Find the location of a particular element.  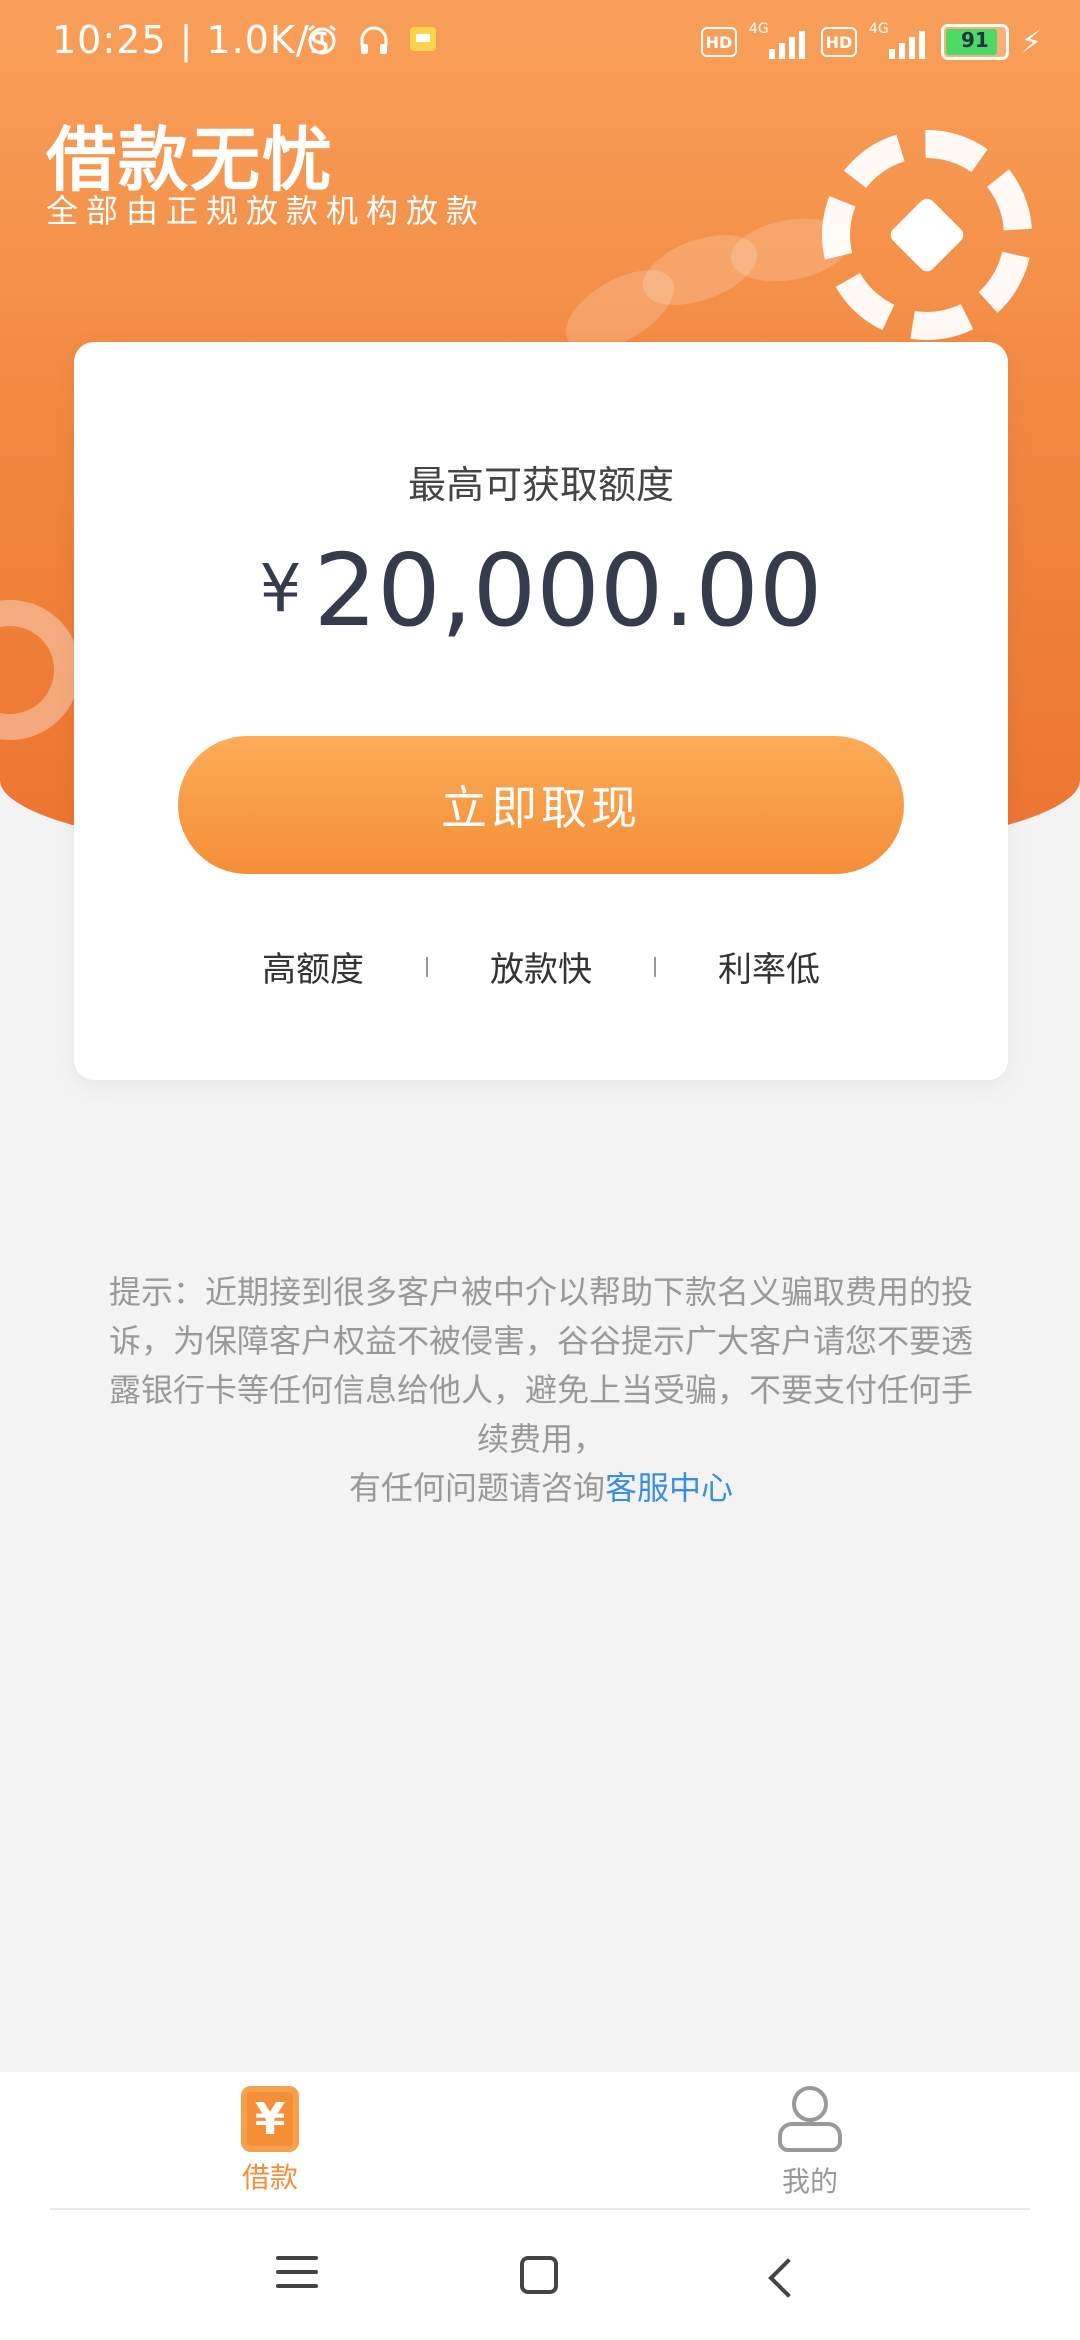

tab-mine: 我的 is located at coordinates (810, 2143).